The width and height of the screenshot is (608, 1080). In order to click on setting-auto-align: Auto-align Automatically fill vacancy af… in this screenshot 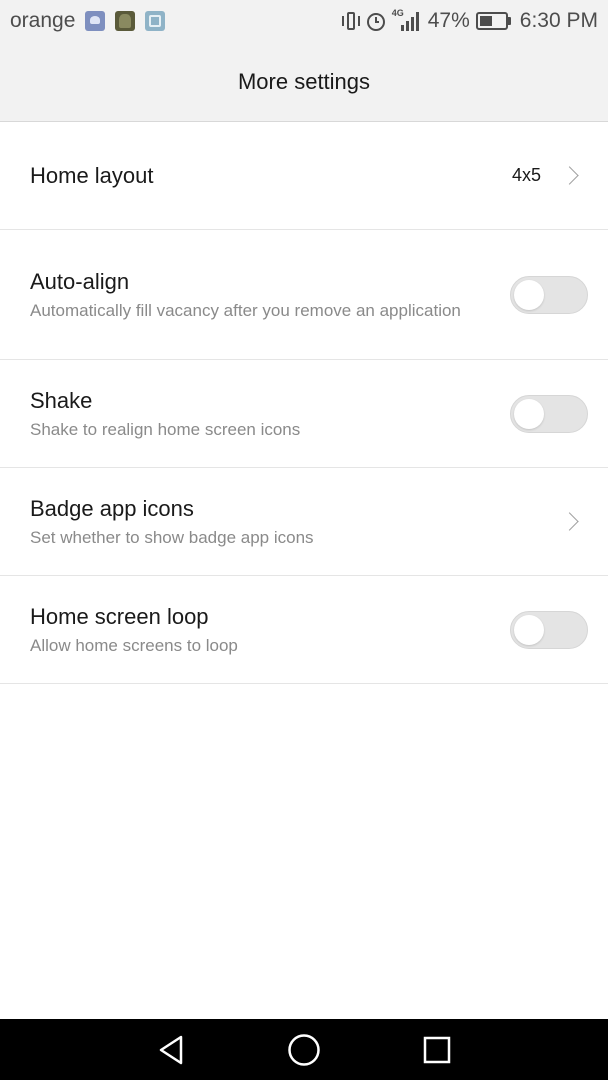, I will do `click(304, 295)`.